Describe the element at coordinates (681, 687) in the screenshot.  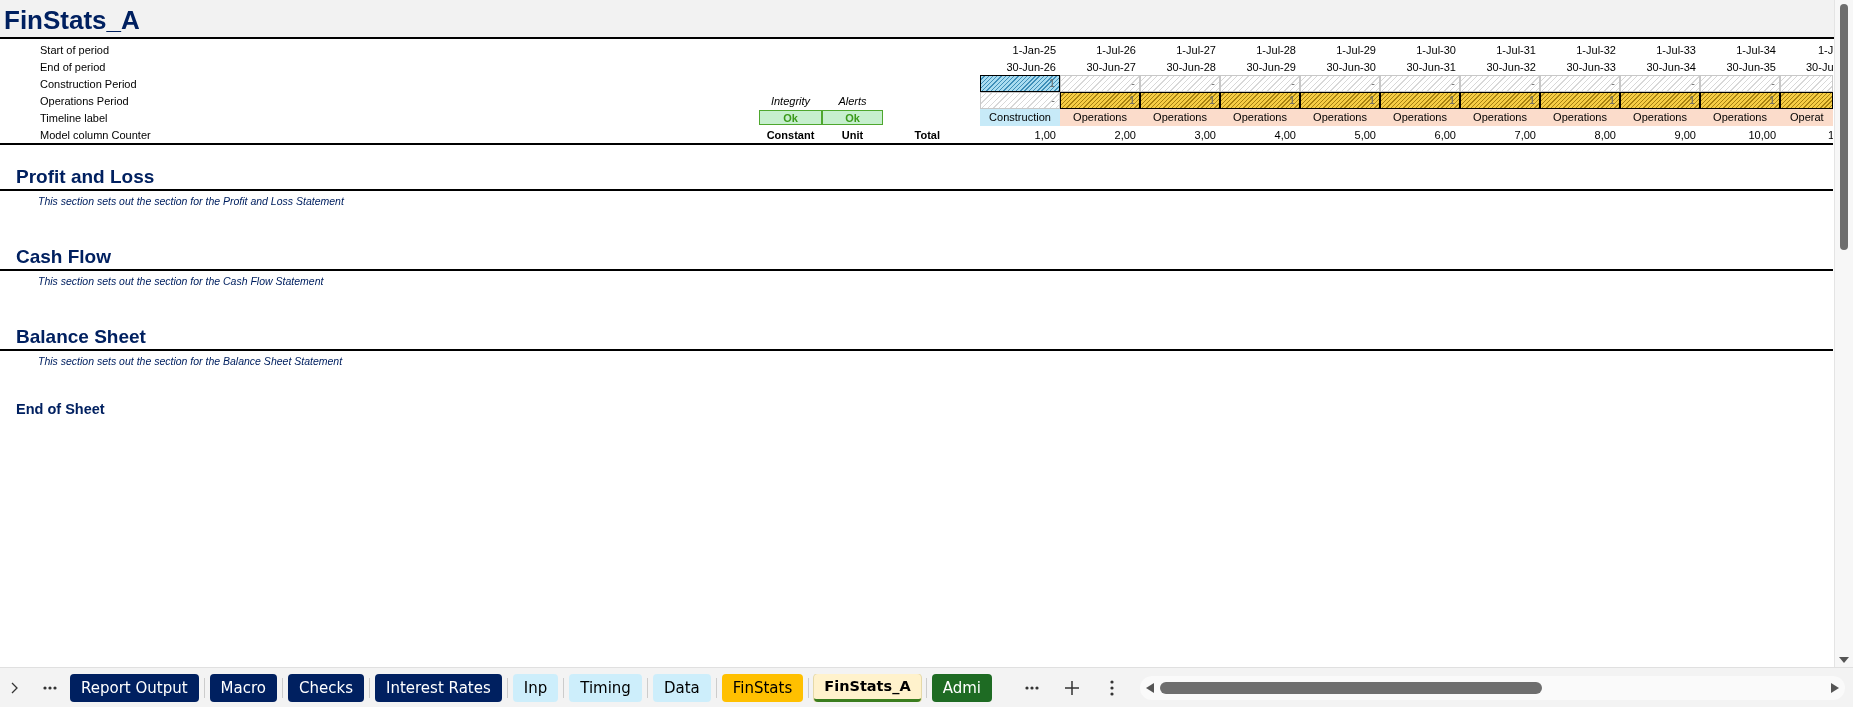
I see `sheet-tab: Data` at that location.